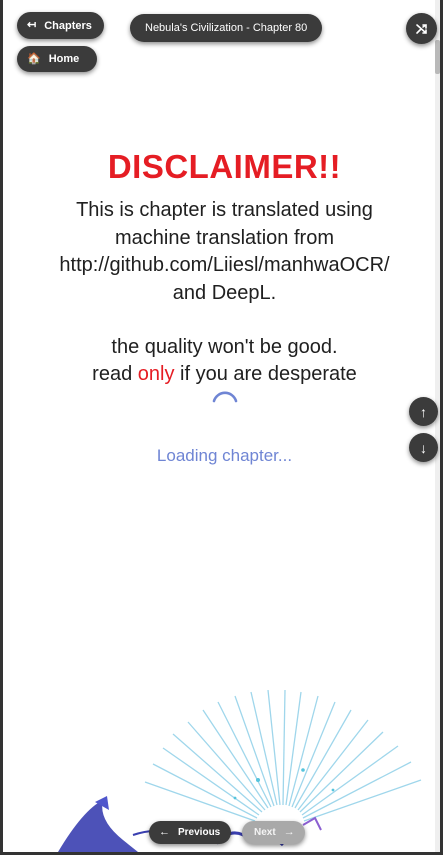  What do you see at coordinates (224, 265) in the screenshot?
I see `disclaimer-line: http://github.com/Liiesl/manhwaOCR/` at bounding box center [224, 265].